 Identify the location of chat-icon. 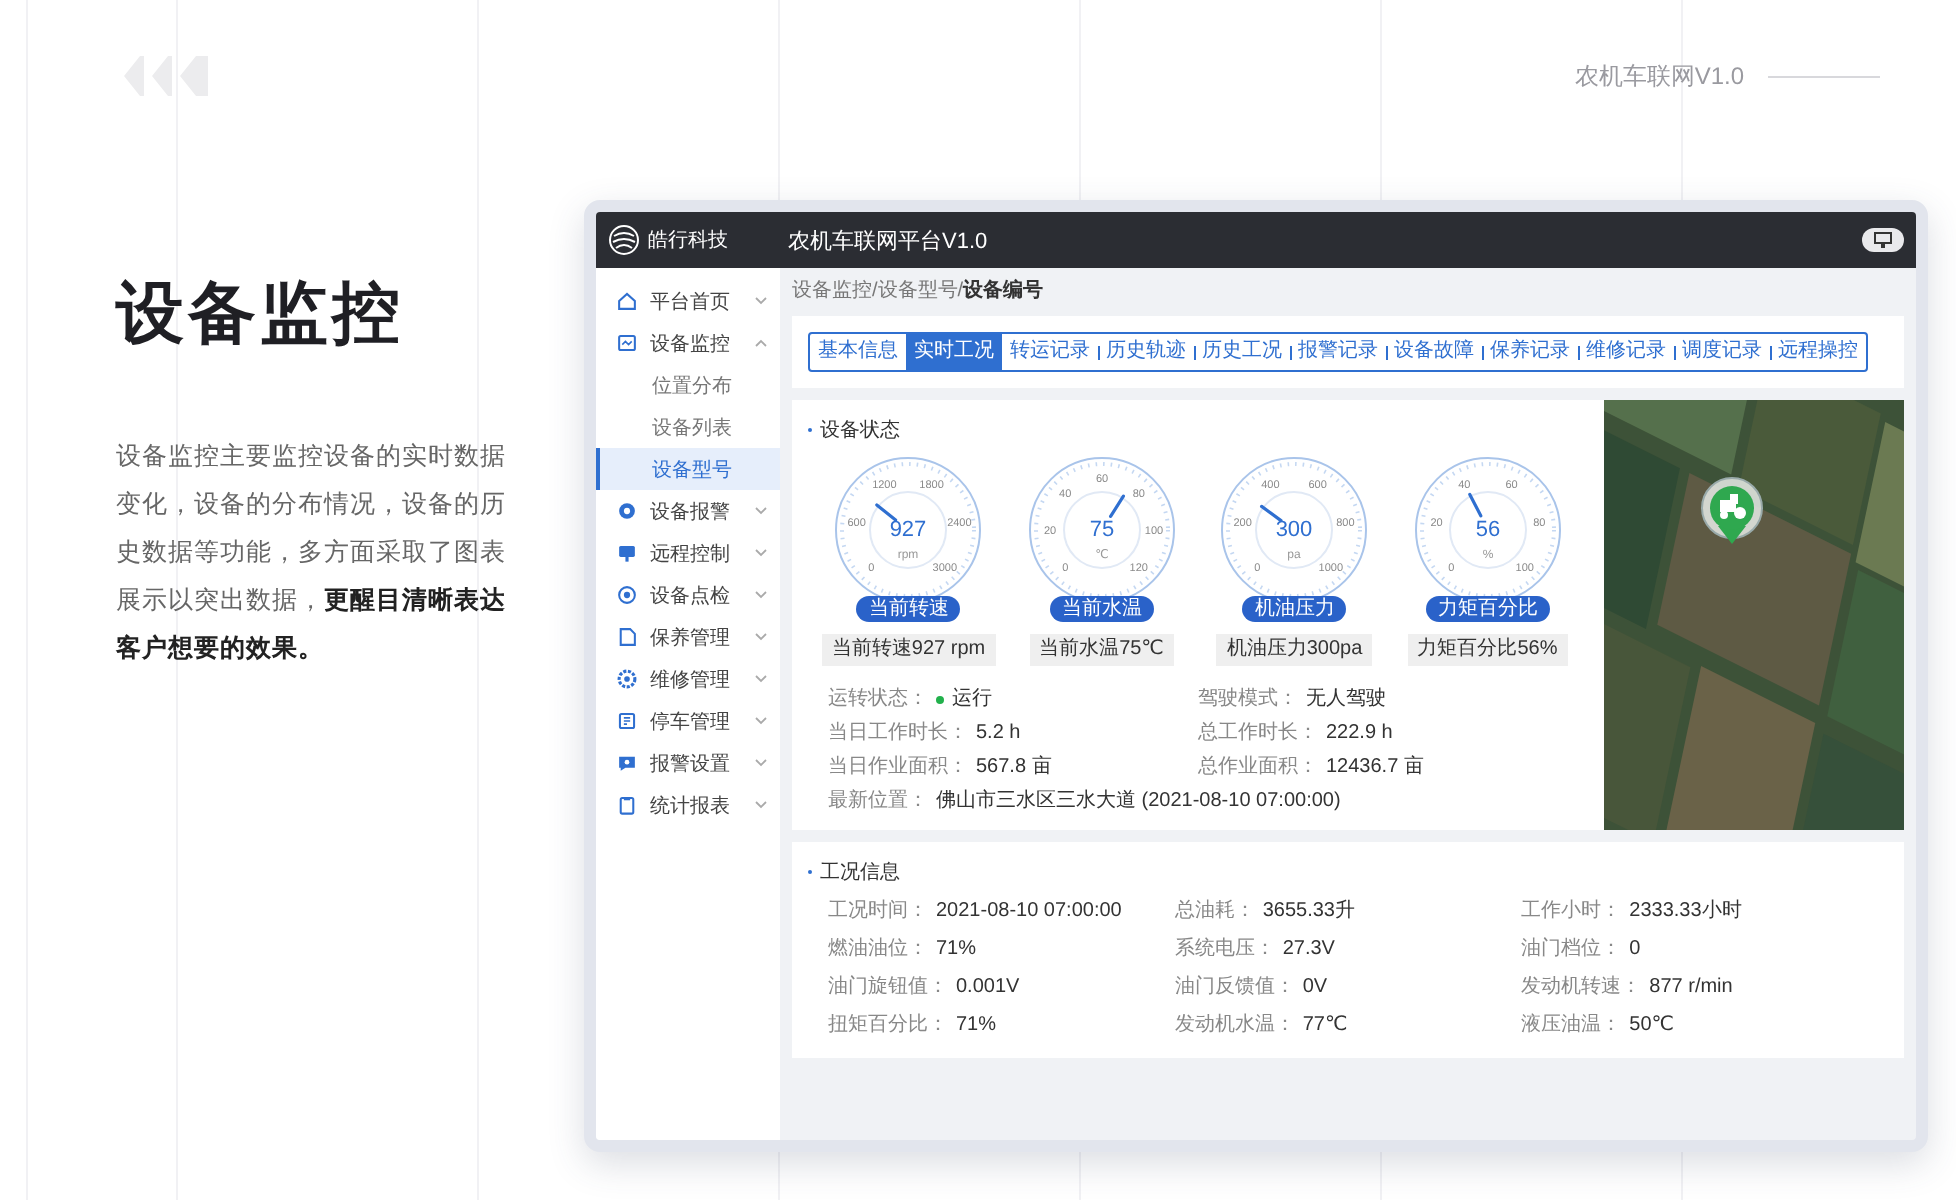
(627, 763).